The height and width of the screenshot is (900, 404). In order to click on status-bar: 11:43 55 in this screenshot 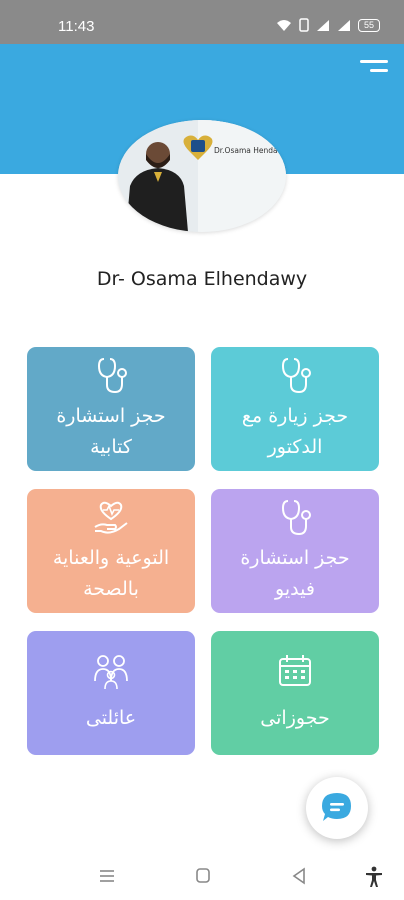, I will do `click(202, 22)`.